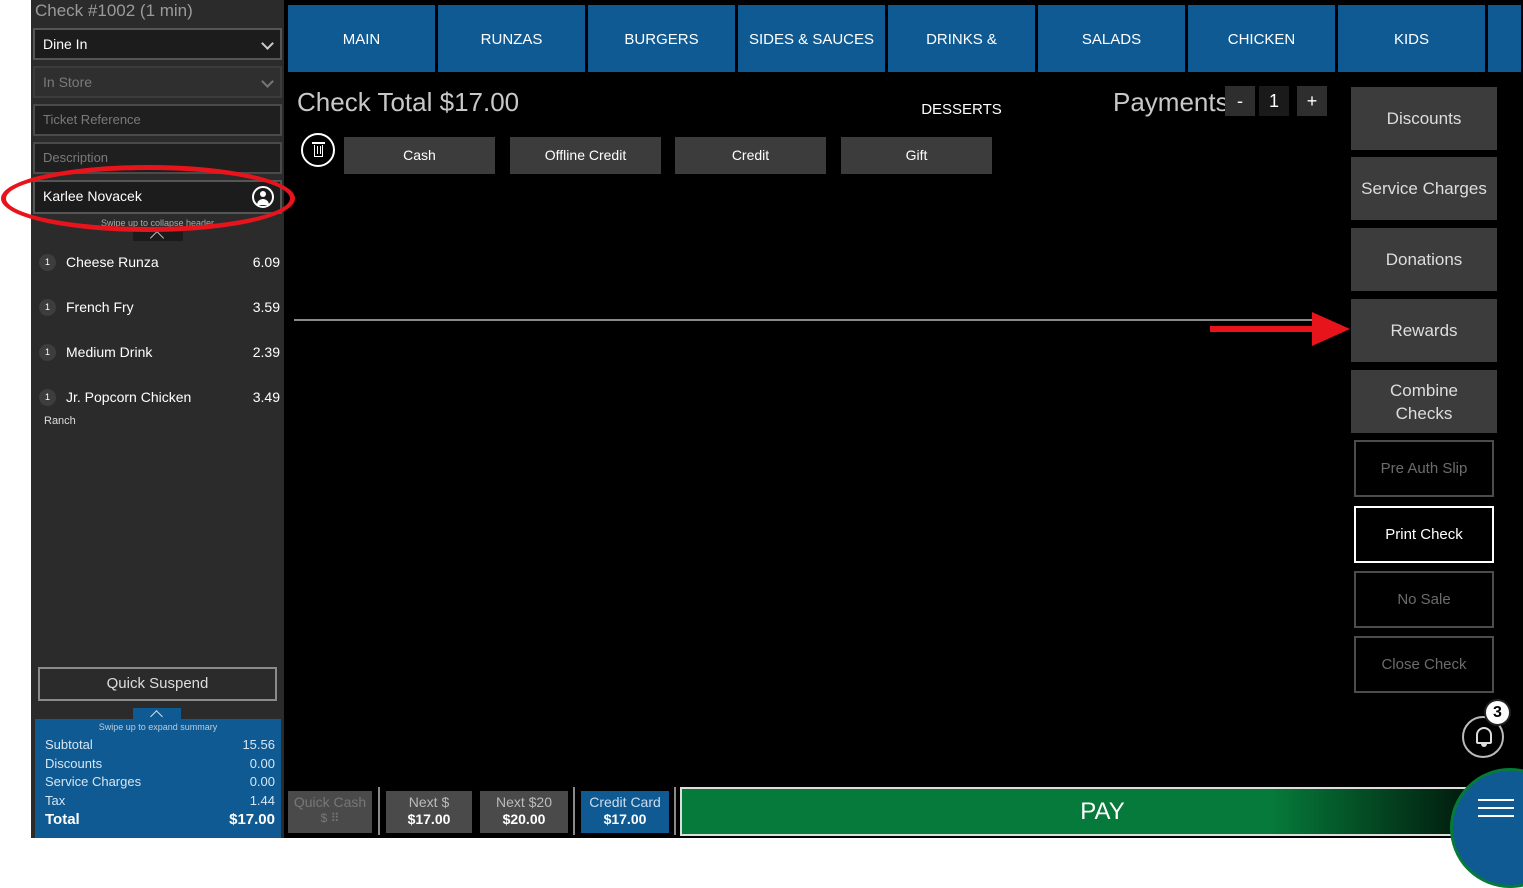  What do you see at coordinates (262, 800) in the screenshot?
I see `tax-value: 1.44` at bounding box center [262, 800].